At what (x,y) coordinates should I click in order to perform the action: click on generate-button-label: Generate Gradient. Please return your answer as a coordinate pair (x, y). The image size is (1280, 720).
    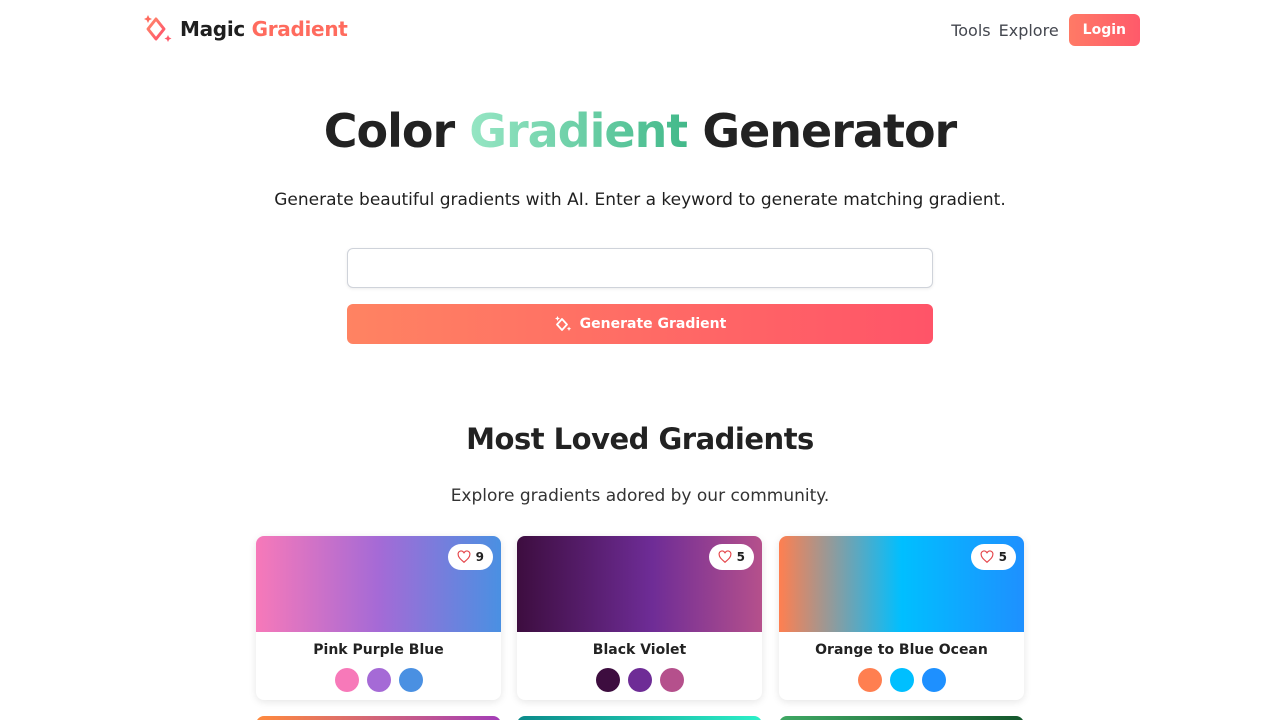
    Looking at the image, I should click on (653, 324).